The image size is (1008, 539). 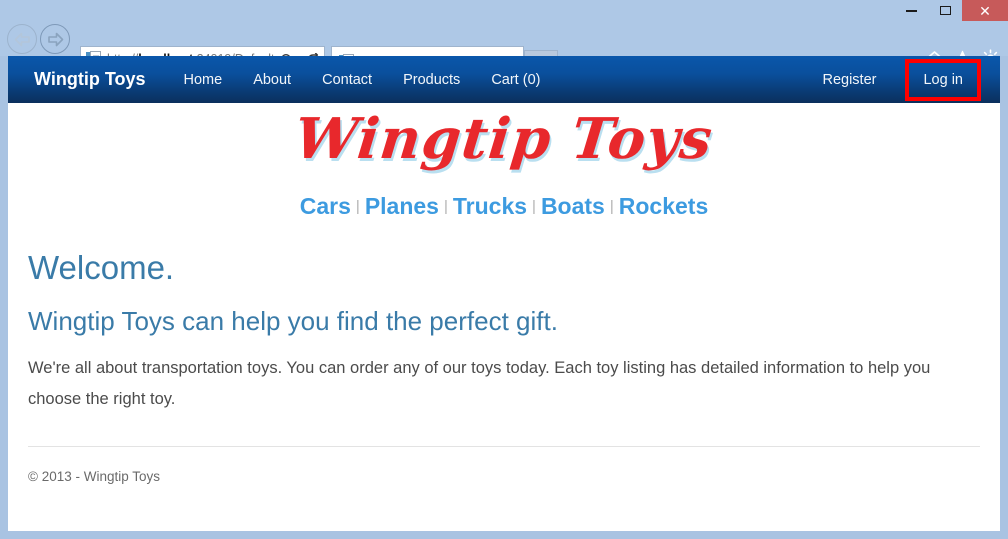 I want to click on footer-text: © 2013 - Wingtip Toys, so click(x=94, y=477).